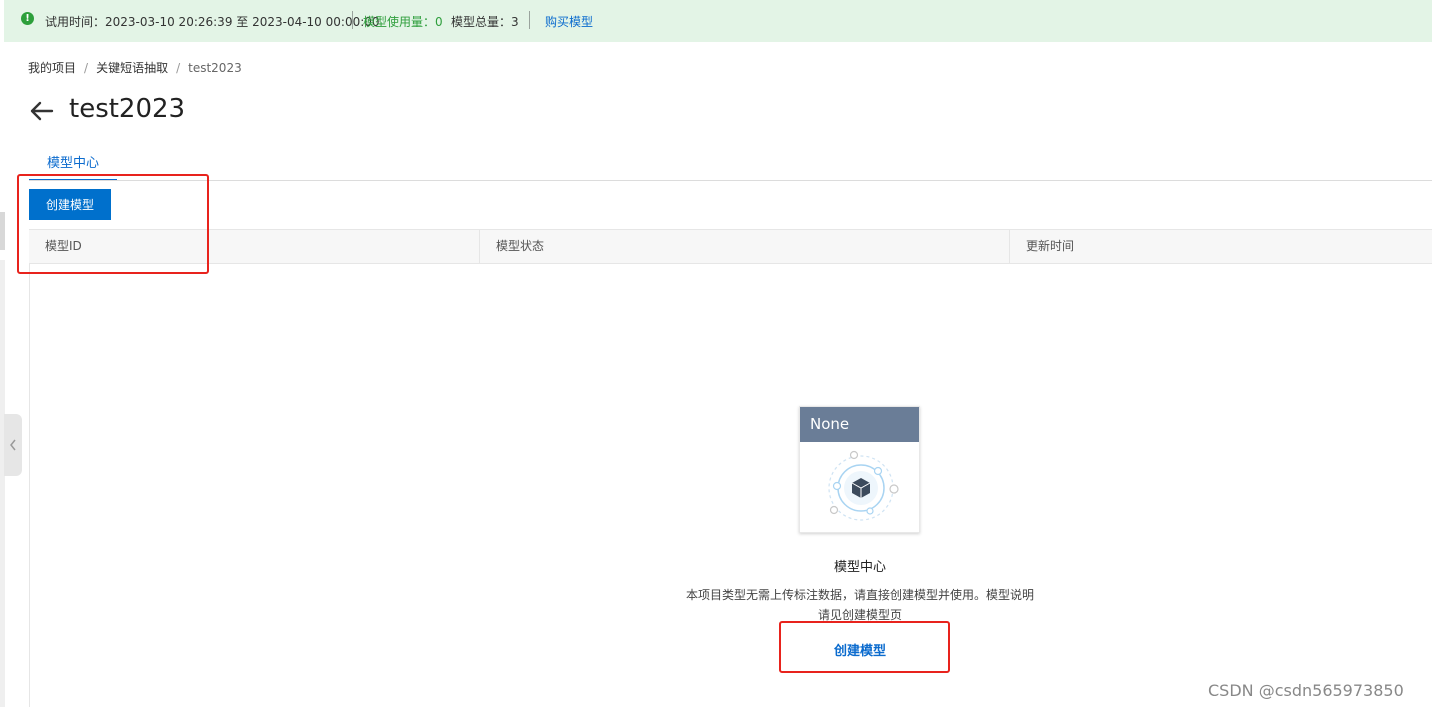  I want to click on breadcrumb-item-project-type: 关键短语抽取, so click(132, 68).